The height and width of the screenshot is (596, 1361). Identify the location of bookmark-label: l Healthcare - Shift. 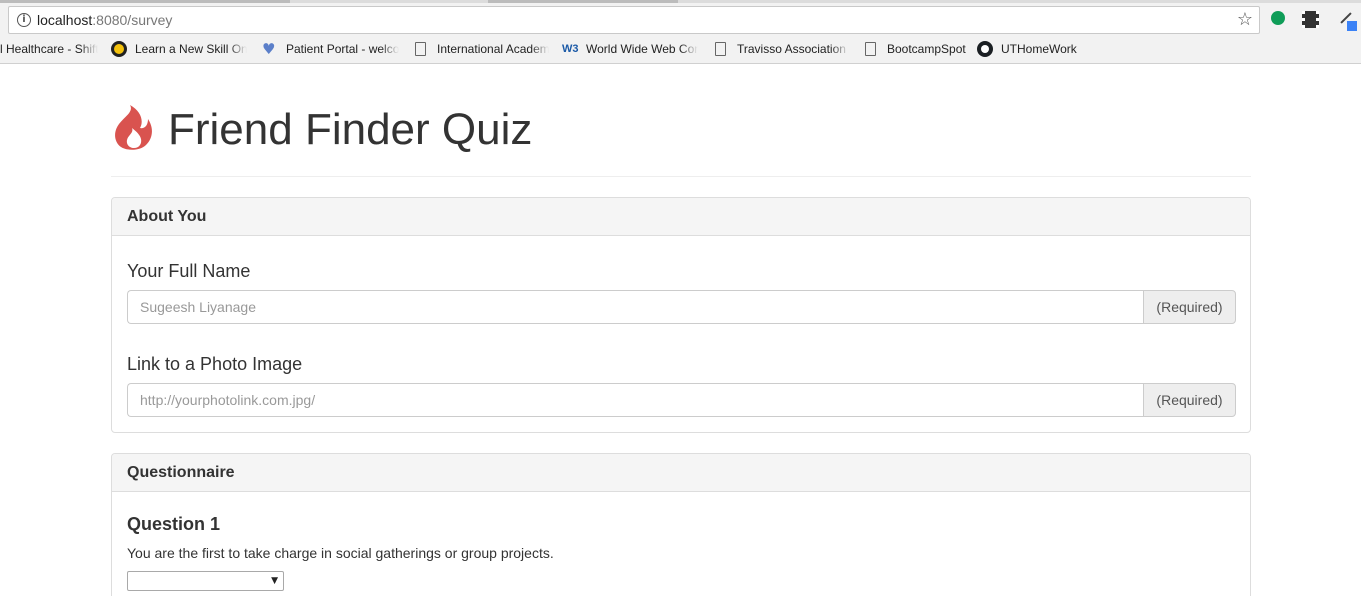
(49, 49).